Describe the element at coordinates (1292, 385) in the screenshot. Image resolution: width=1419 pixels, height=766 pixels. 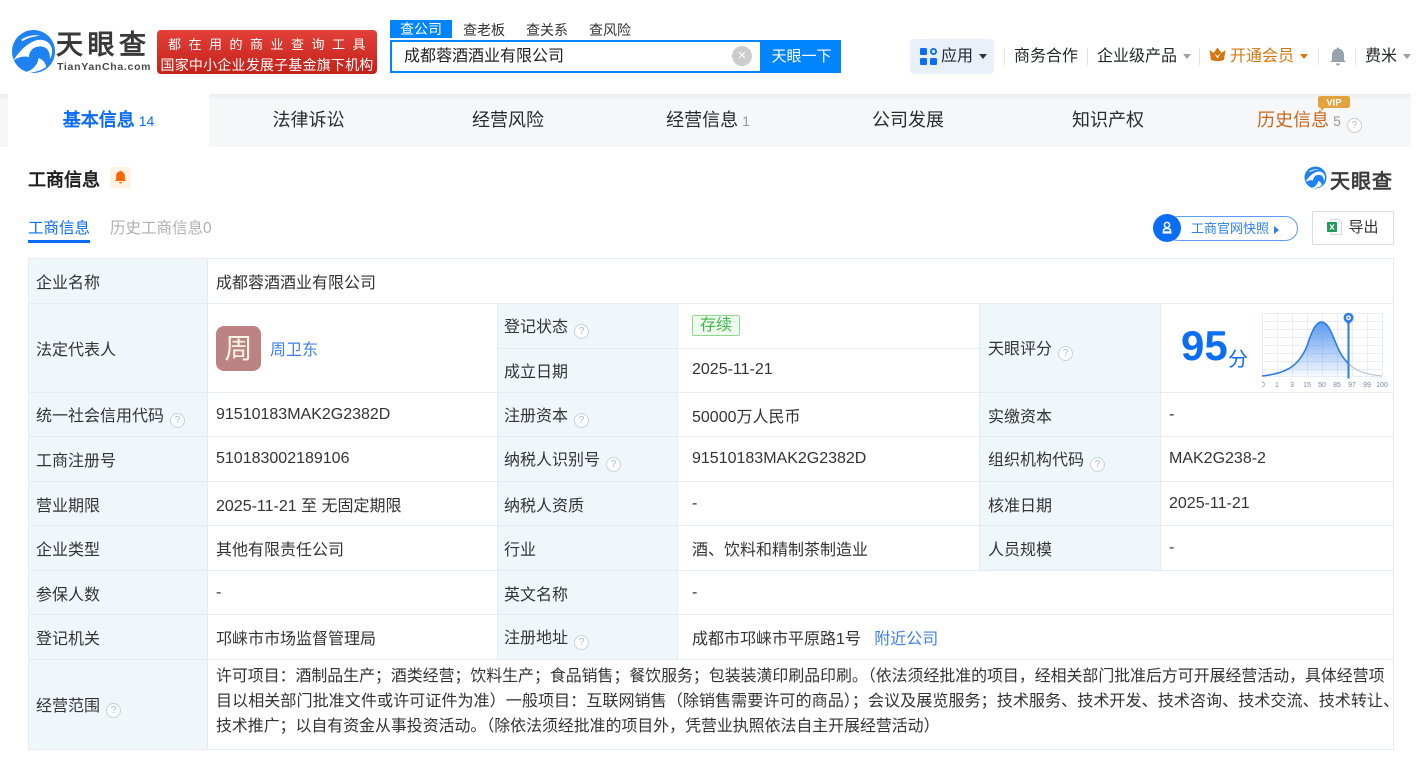
I see `svg-text: 3` at that location.